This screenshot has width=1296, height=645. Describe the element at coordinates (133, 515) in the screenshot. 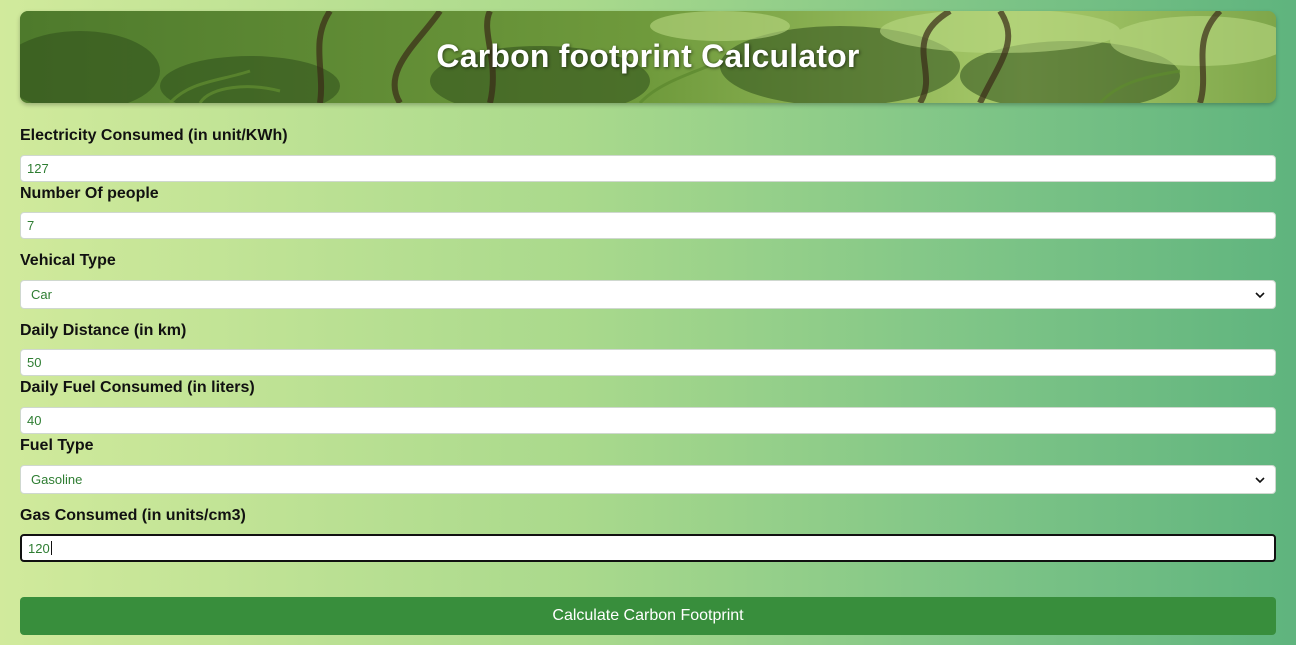

I see `gas-consumed-label: Gas Consumed (in units/cm3)` at that location.